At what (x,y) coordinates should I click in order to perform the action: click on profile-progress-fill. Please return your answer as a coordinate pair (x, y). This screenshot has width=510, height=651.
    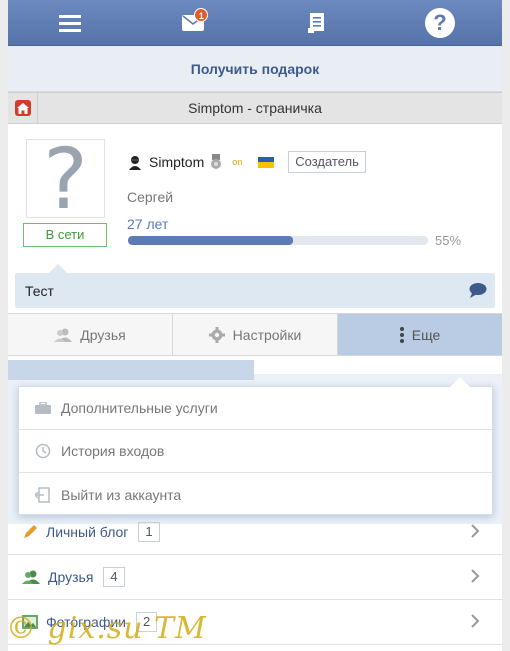
    Looking at the image, I should click on (210, 240).